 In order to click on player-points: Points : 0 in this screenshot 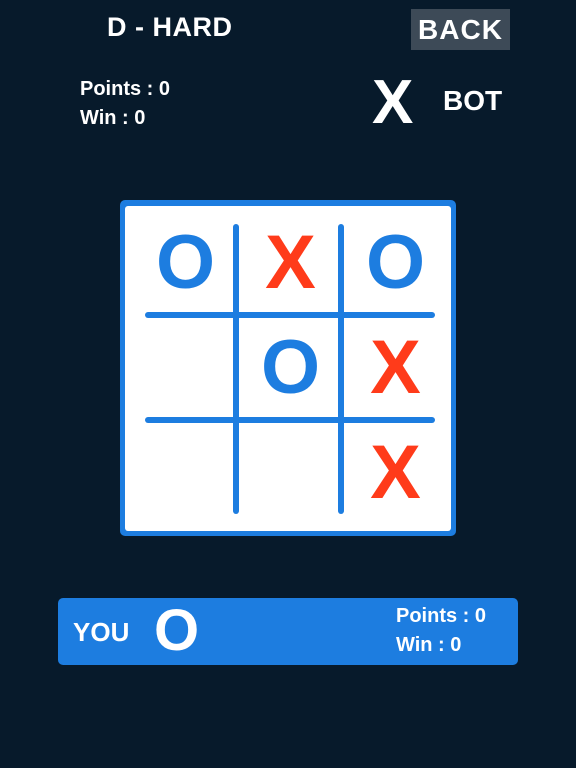, I will do `click(441, 616)`.